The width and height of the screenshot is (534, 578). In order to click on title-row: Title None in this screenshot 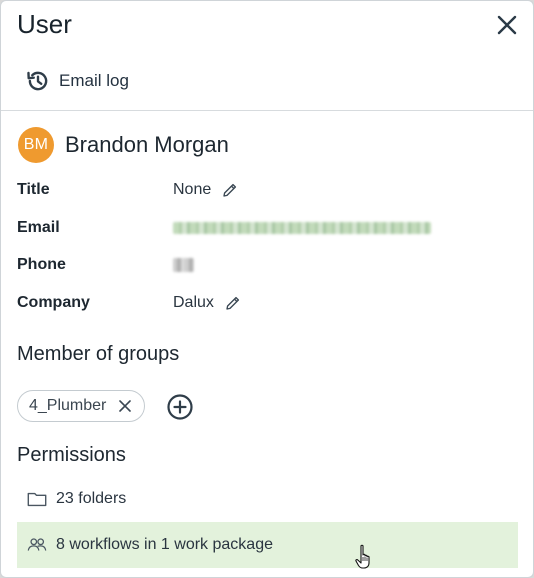, I will do `click(128, 190)`.